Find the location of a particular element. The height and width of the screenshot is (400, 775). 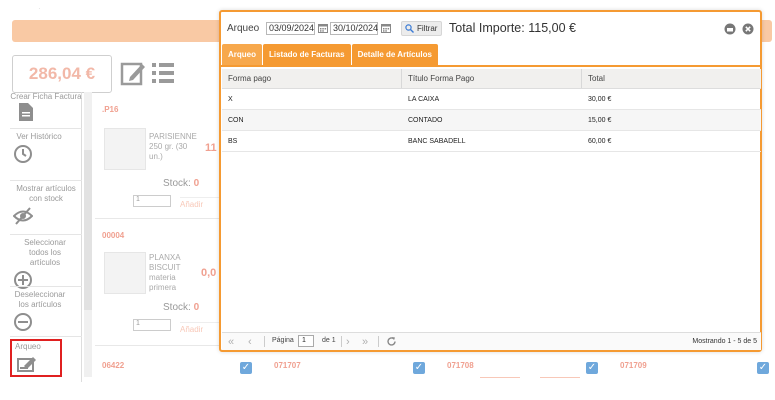

sidebar-item-mostrar-stock: Mostrar artículos con stock is located at coordinates (46, 205).